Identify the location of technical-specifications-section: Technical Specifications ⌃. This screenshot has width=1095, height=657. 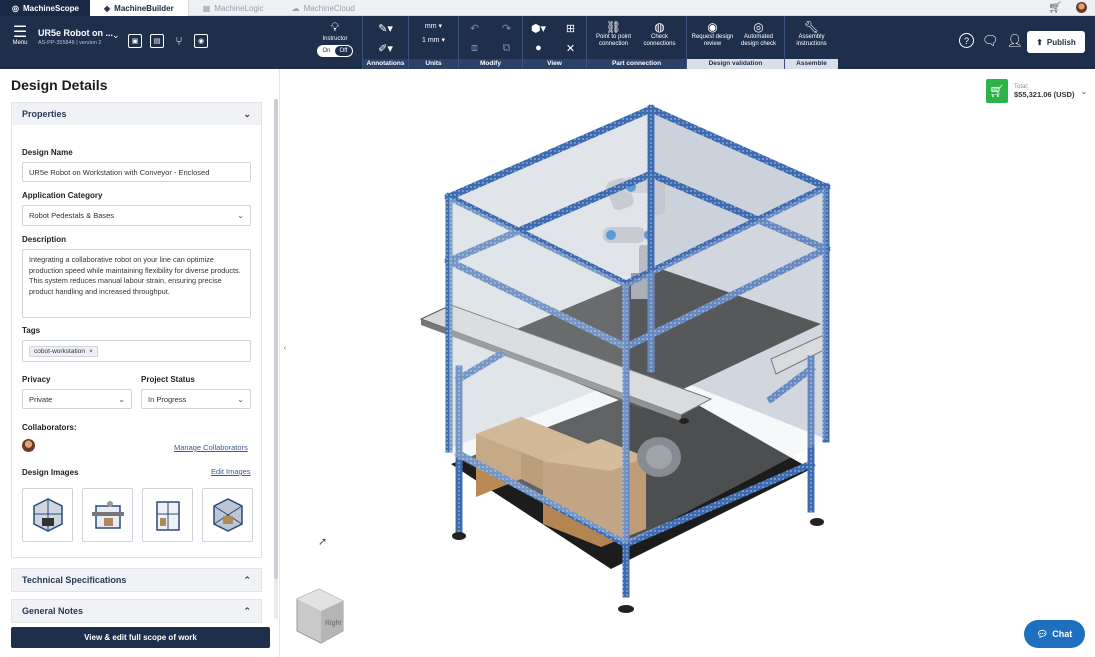
(136, 580).